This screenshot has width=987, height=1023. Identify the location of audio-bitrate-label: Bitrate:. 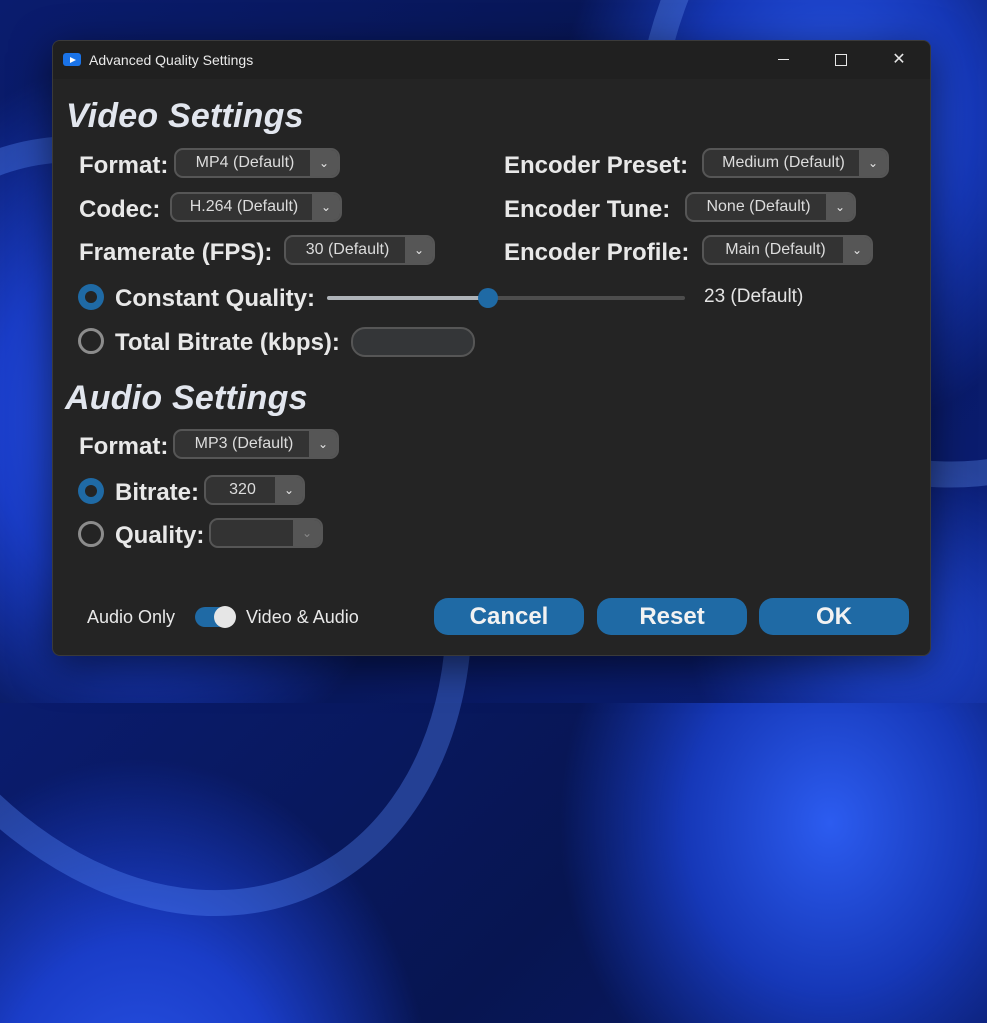
(157, 492).